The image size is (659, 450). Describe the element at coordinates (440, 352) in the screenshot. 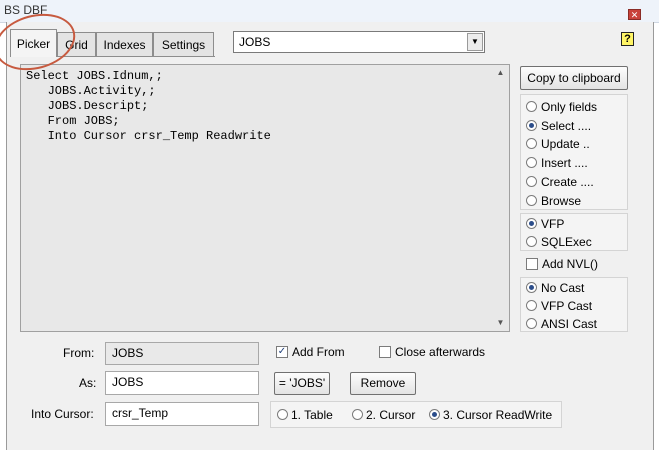

I see `close-afterwards-label: Close afterwards` at that location.